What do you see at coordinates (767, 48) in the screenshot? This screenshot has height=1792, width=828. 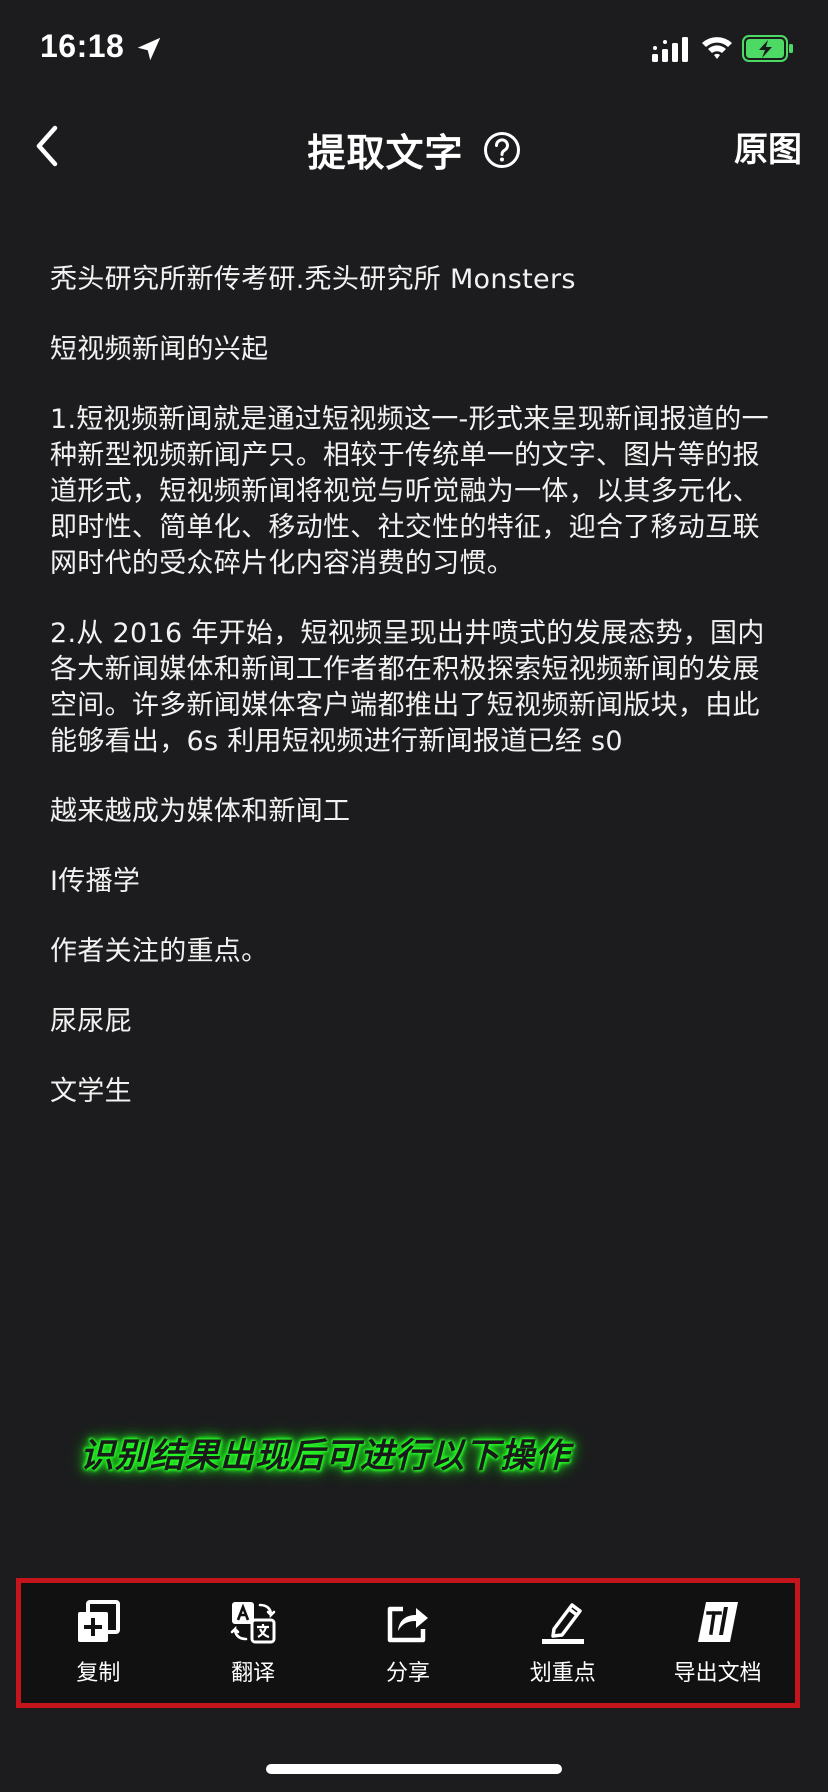 I see `battery-charging-icon` at bounding box center [767, 48].